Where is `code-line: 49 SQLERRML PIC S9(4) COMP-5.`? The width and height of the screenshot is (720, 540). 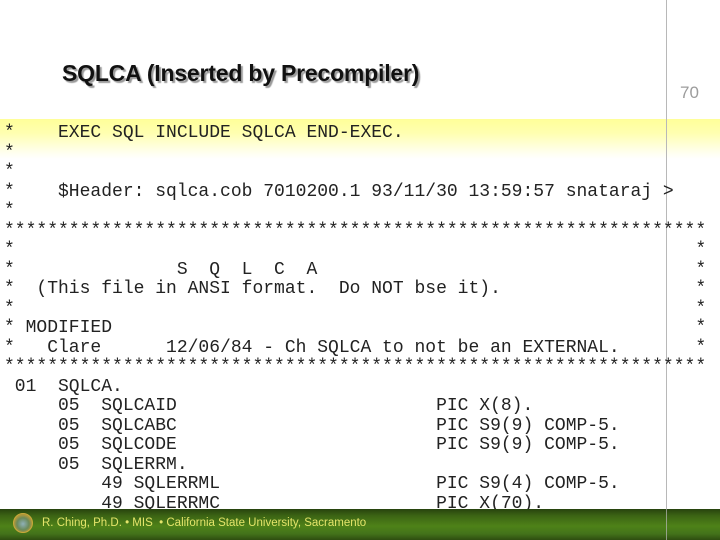
code-line: 49 SQLERRML PIC S9(4) COMP-5. is located at coordinates (312, 484).